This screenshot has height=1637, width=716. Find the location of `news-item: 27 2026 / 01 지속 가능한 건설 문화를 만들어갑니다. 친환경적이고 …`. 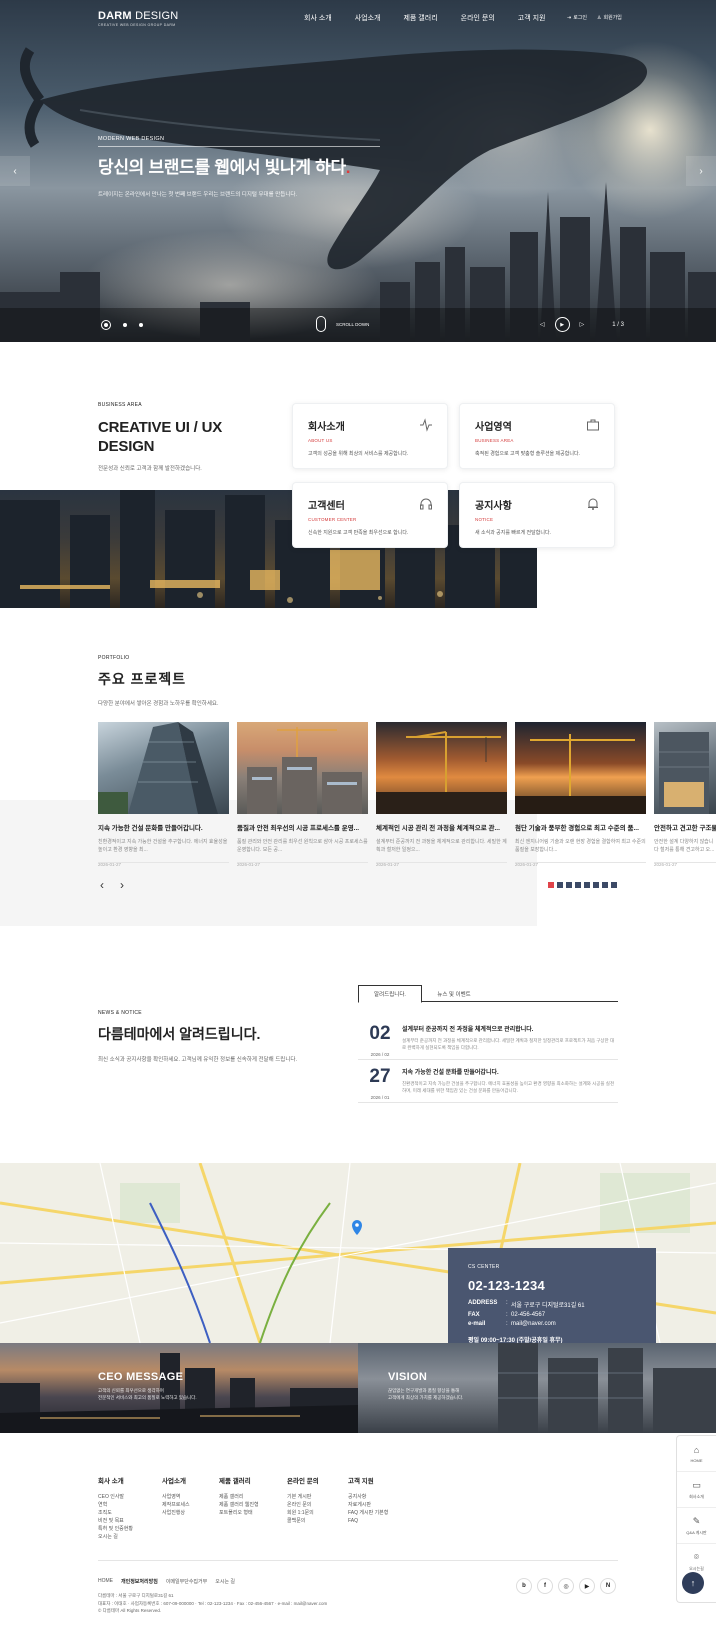

news-item: 27 2026 / 01 지속 가능한 건설 문화를 만들어갑니다. 친환경적이고 … is located at coordinates (488, 1085).